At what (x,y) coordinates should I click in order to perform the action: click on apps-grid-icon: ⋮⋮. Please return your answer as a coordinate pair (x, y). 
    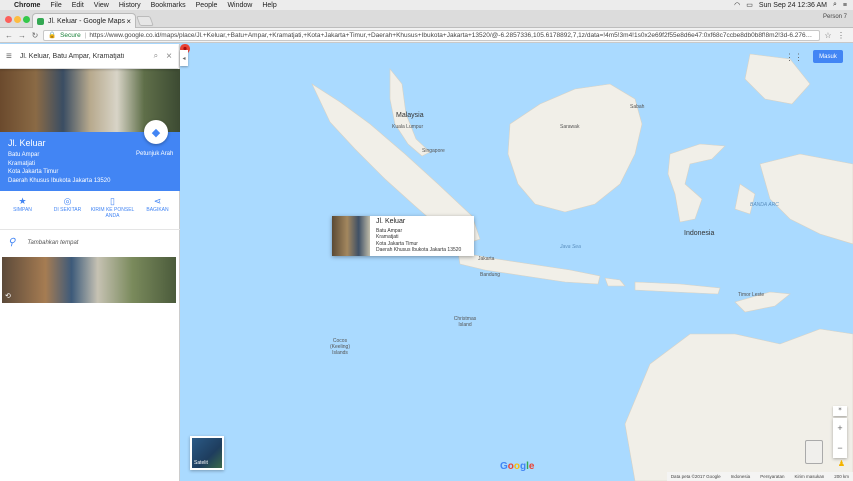
    Looking at the image, I should click on (794, 57).